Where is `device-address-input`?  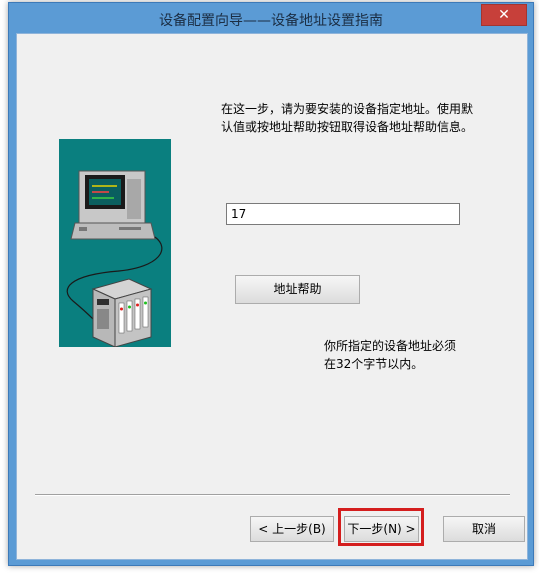
device-address-input is located at coordinates (343, 214).